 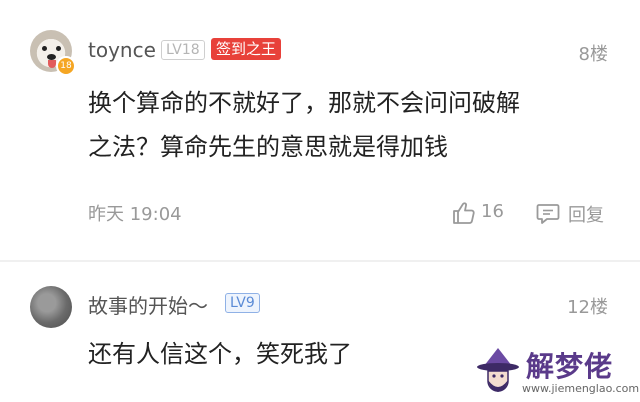 What do you see at coordinates (570, 366) in the screenshot?
I see `watermark-title: 解梦佬` at bounding box center [570, 366].